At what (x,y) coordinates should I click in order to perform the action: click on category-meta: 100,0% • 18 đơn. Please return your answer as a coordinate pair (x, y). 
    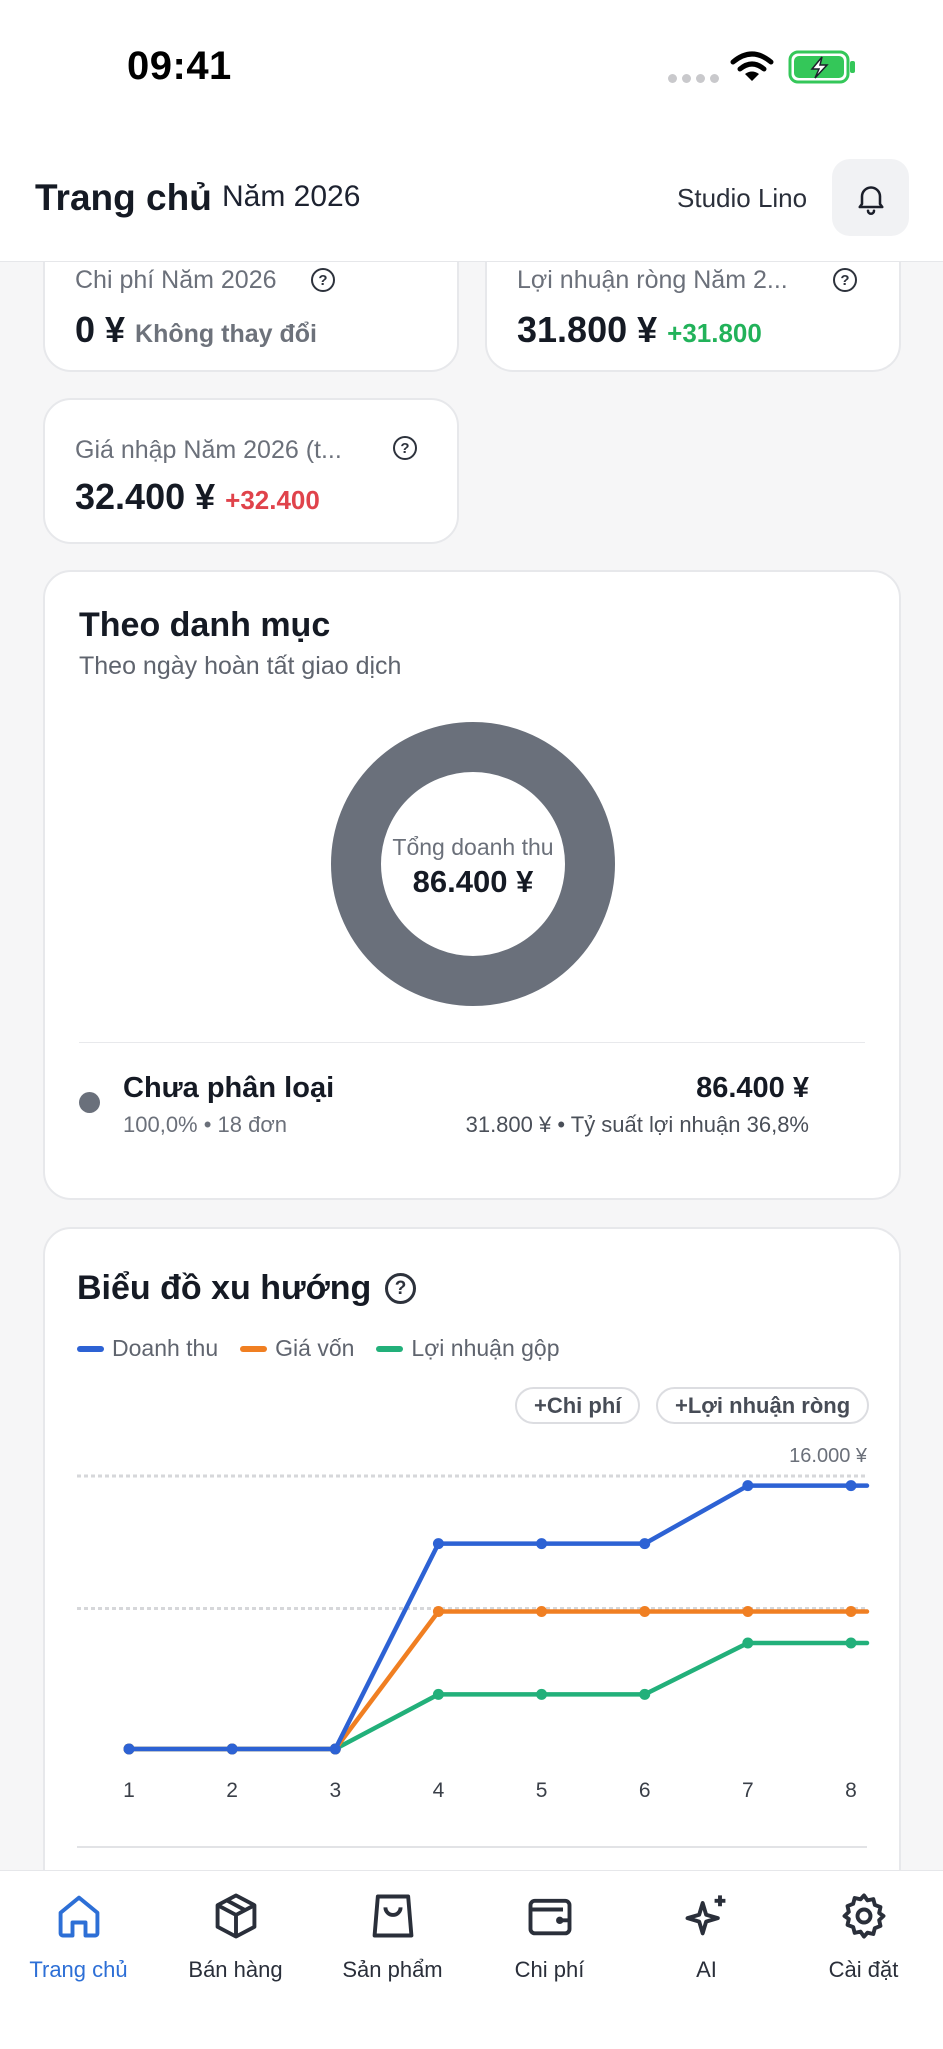
    Looking at the image, I should click on (205, 1124).